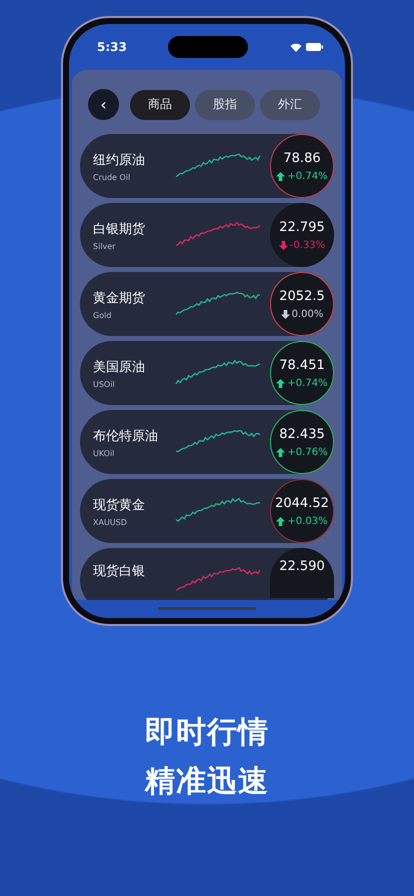 Image resolution: width=414 pixels, height=896 pixels. Describe the element at coordinates (104, 384) in the screenshot. I see `instrument-code: USOil` at that location.